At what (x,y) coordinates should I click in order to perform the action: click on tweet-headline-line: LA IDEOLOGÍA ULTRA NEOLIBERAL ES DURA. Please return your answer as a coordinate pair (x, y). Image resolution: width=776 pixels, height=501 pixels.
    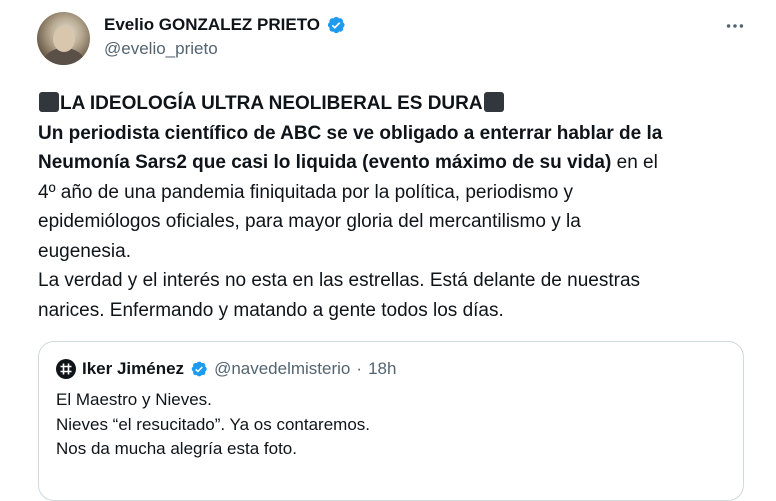
    Looking at the image, I should click on (393, 104).